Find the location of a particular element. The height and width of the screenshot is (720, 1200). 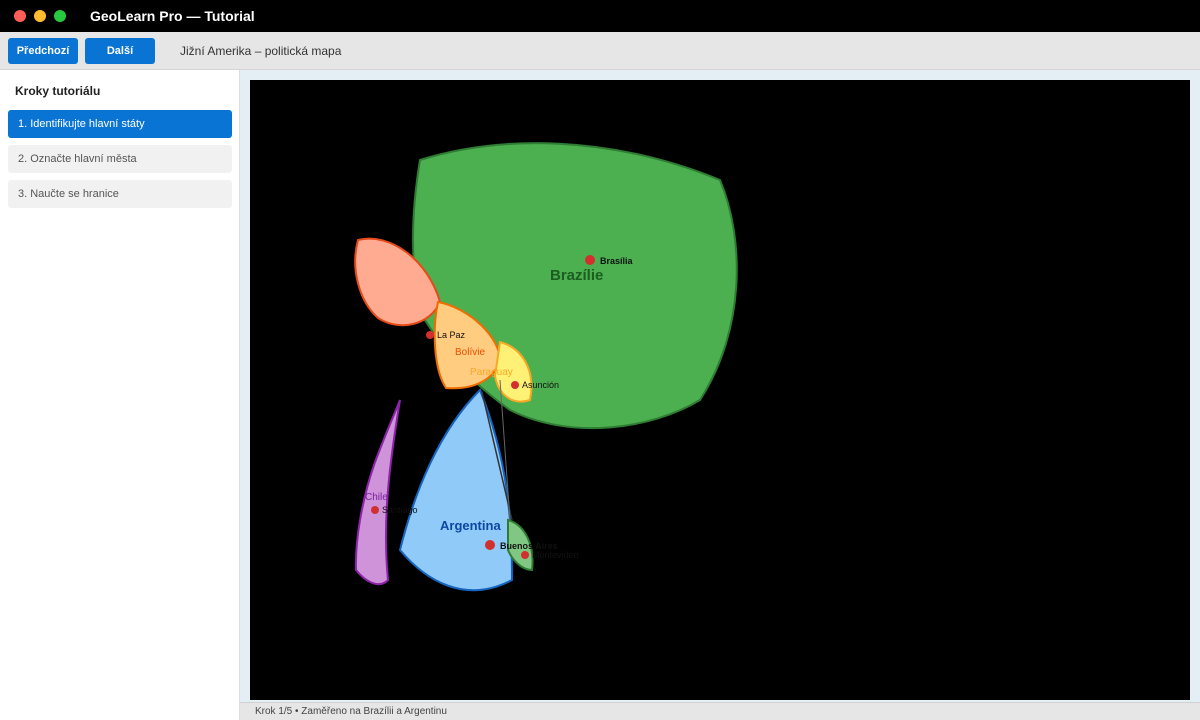

sidebar-title: Kroky tutoriálu is located at coordinates (58, 91).